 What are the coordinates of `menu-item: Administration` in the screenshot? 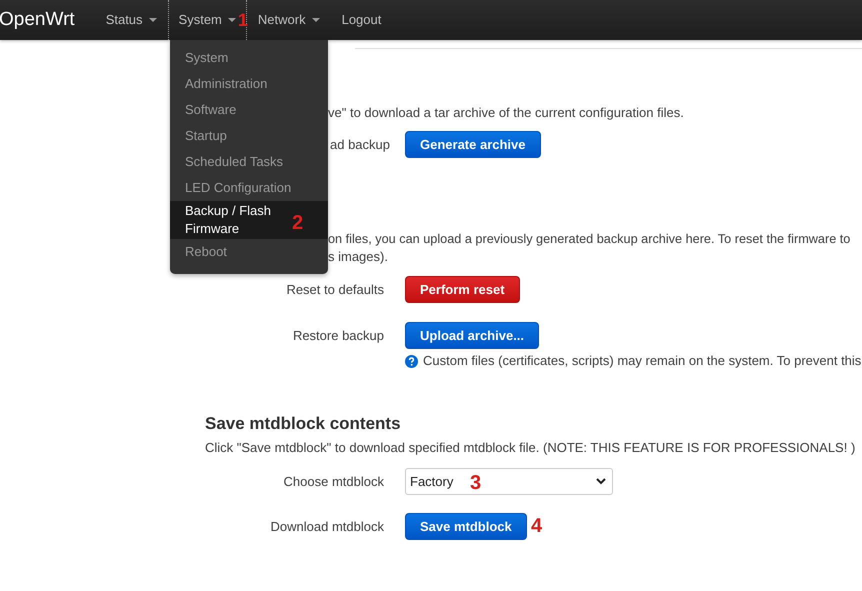 It's located at (249, 84).